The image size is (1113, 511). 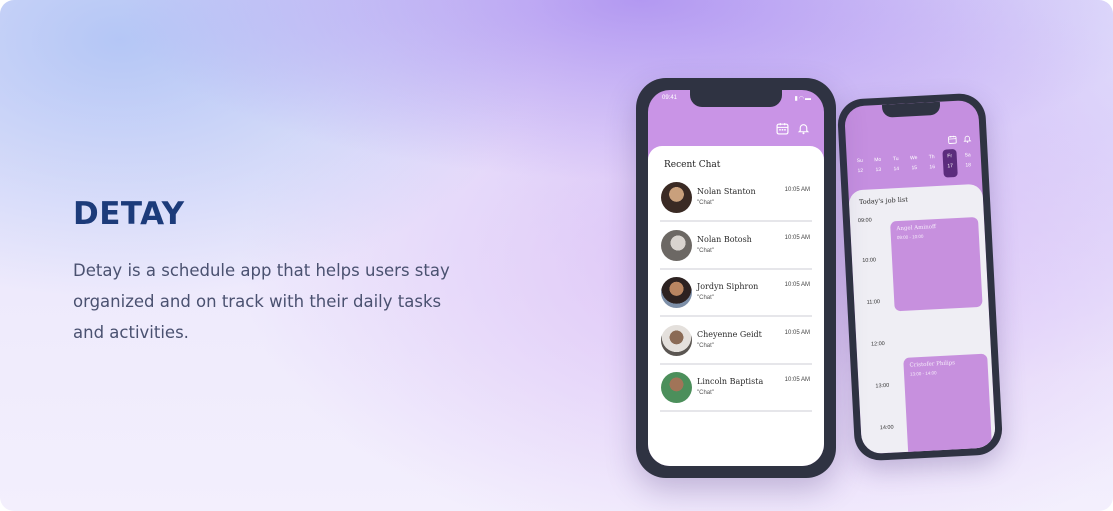 I want to click on week-day-selector: Su 12 Mo 13 Tu 14 We 15 Th 16 Fr 17 Sa 18, so click(x=913, y=165).